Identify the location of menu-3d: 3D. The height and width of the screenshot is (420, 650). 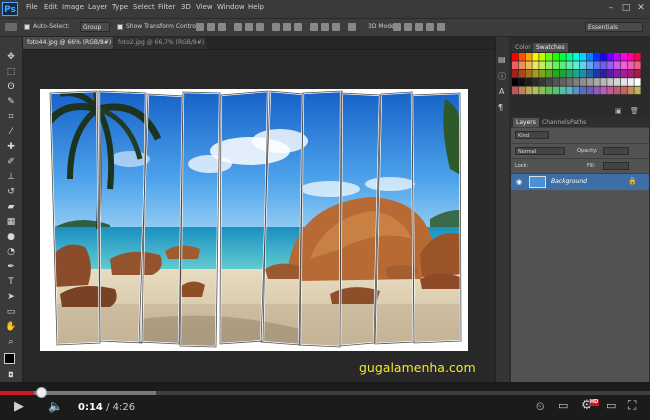
(186, 7).